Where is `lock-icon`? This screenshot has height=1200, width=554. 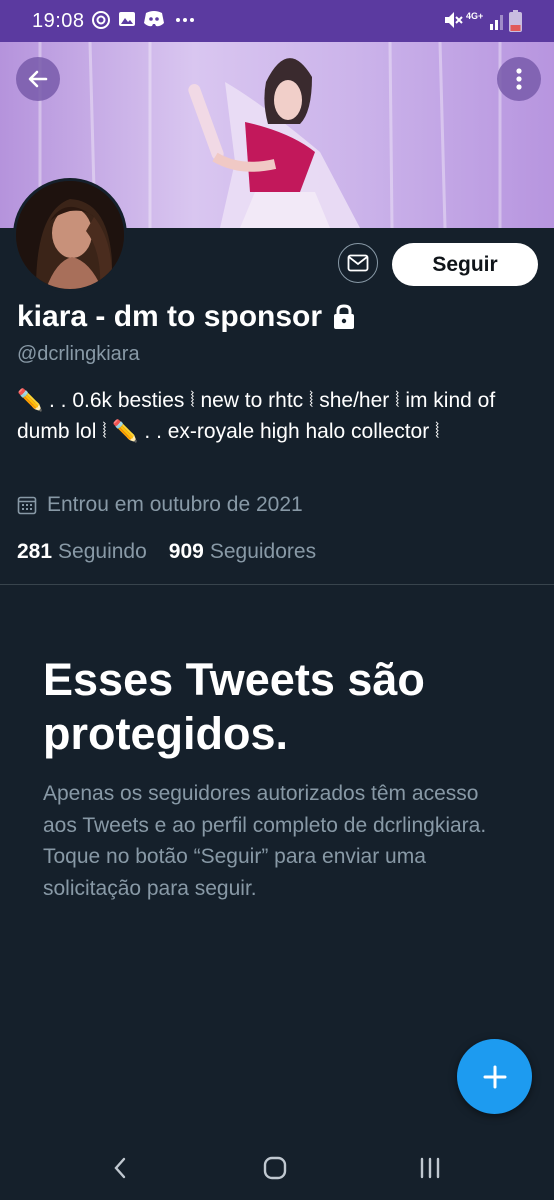
lock-icon is located at coordinates (344, 316).